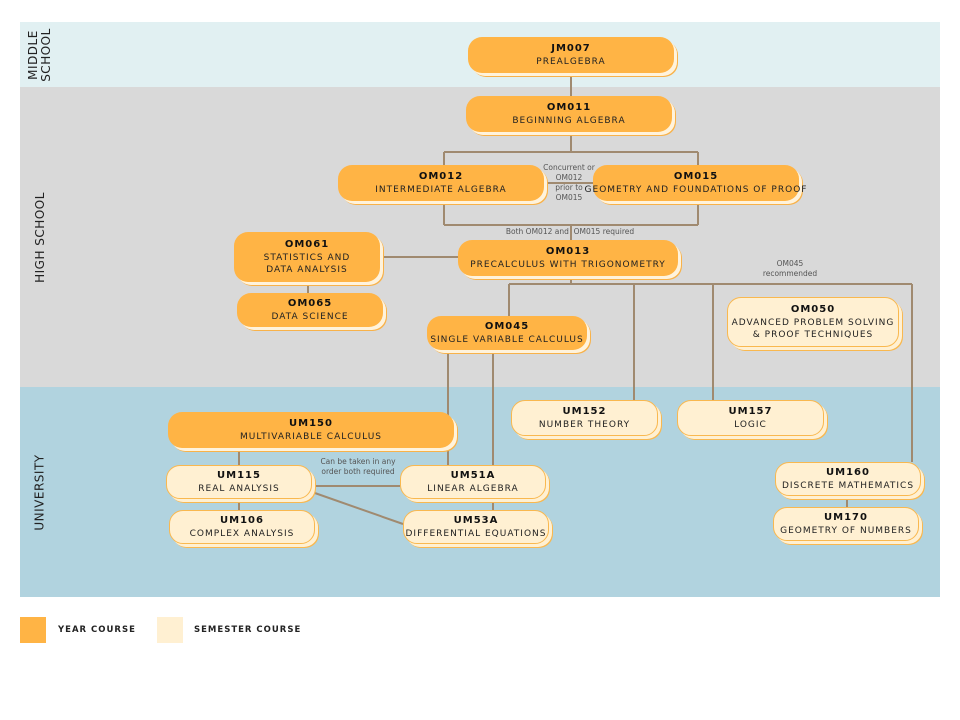 This screenshot has height=720, width=960. Describe the element at coordinates (97, 630) in the screenshot. I see `legend-year-label: YEAR COURSE` at that location.